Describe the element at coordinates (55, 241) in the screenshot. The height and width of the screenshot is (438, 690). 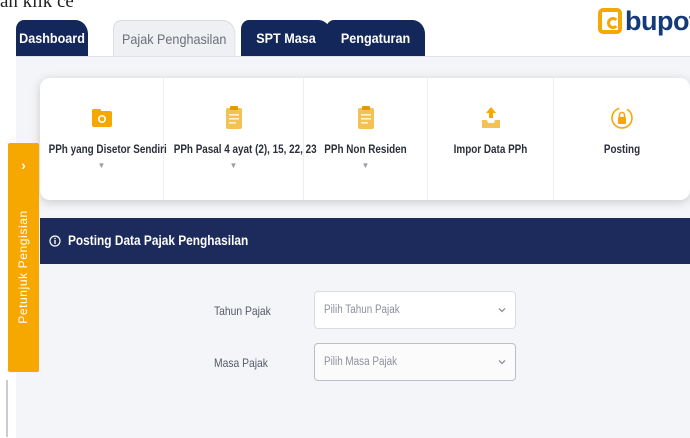
I see `info-icon` at that location.